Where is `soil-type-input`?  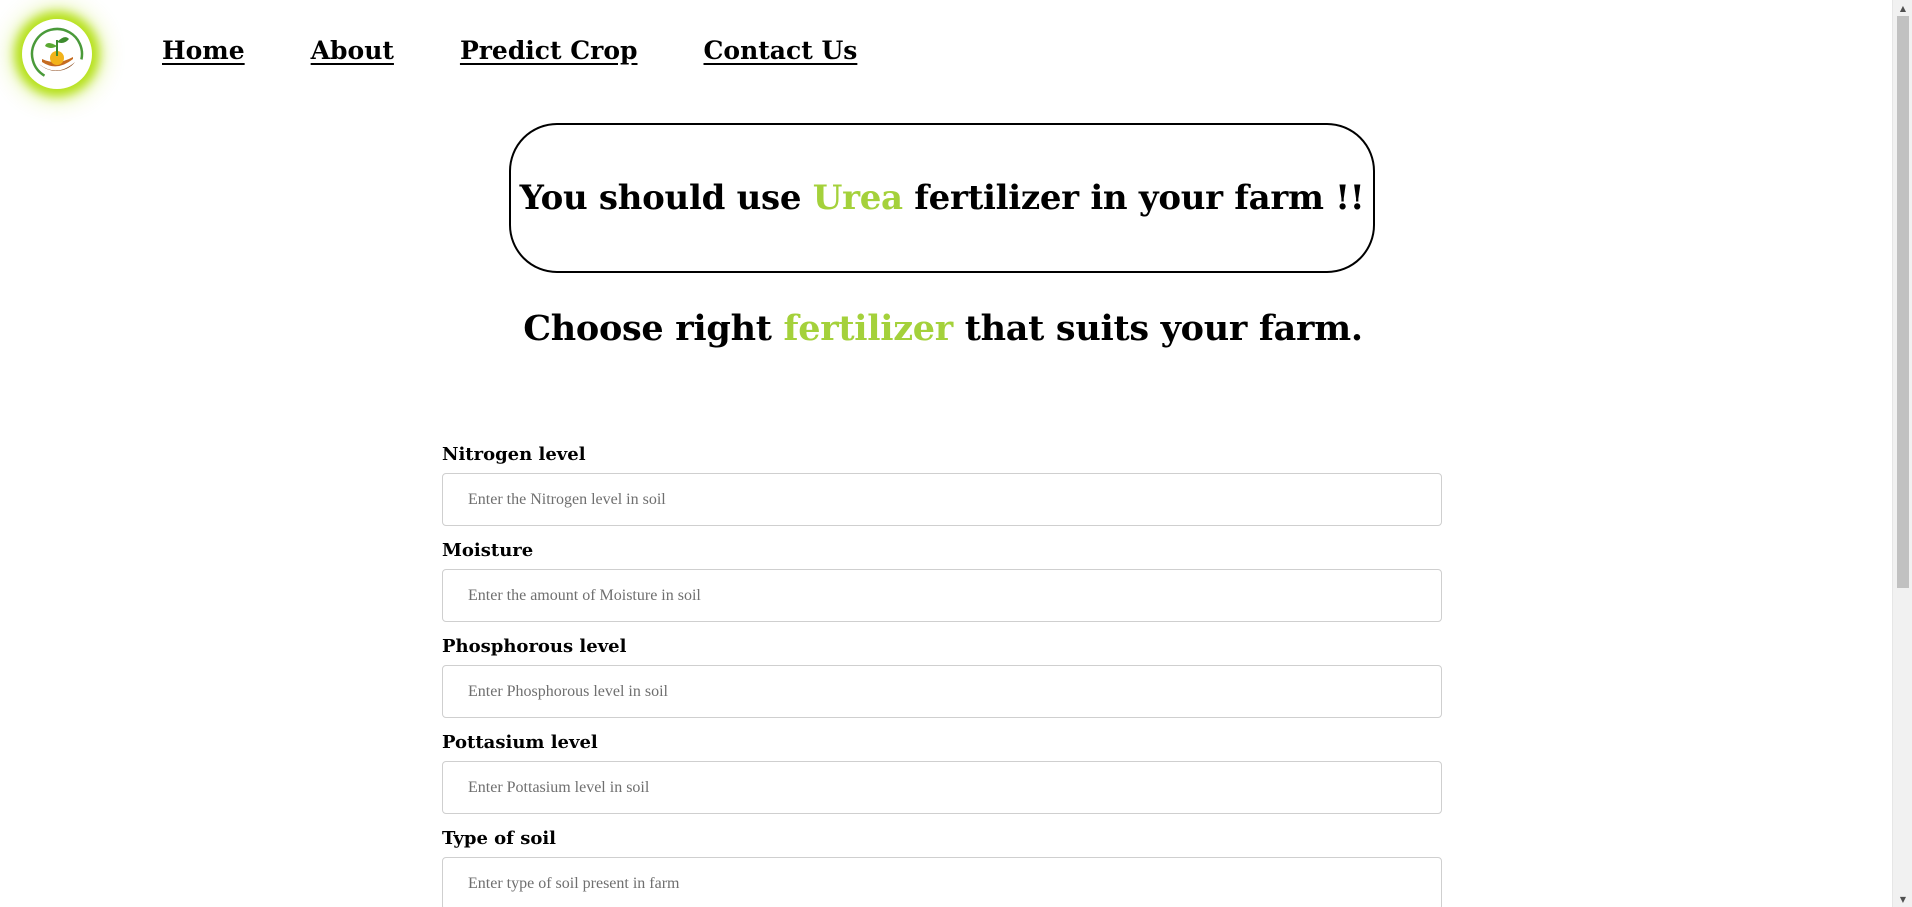
soil-type-input is located at coordinates (942, 882).